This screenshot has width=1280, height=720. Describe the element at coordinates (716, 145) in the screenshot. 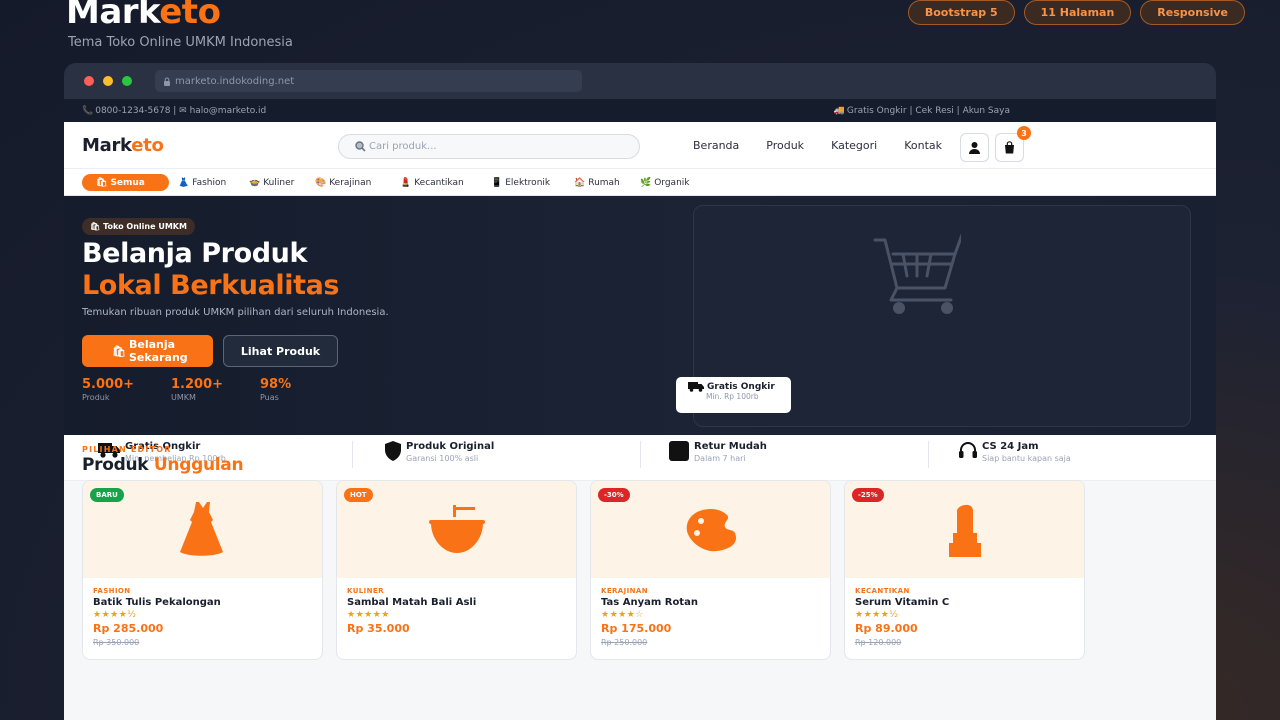

I see `menu-beranda: Beranda` at that location.